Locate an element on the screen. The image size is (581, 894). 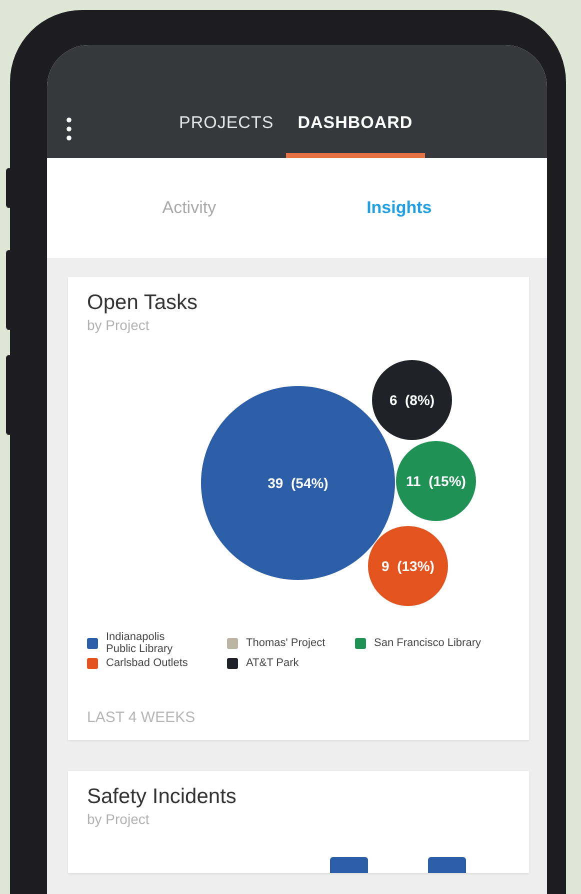
card-title: Open Tasks is located at coordinates (142, 303).